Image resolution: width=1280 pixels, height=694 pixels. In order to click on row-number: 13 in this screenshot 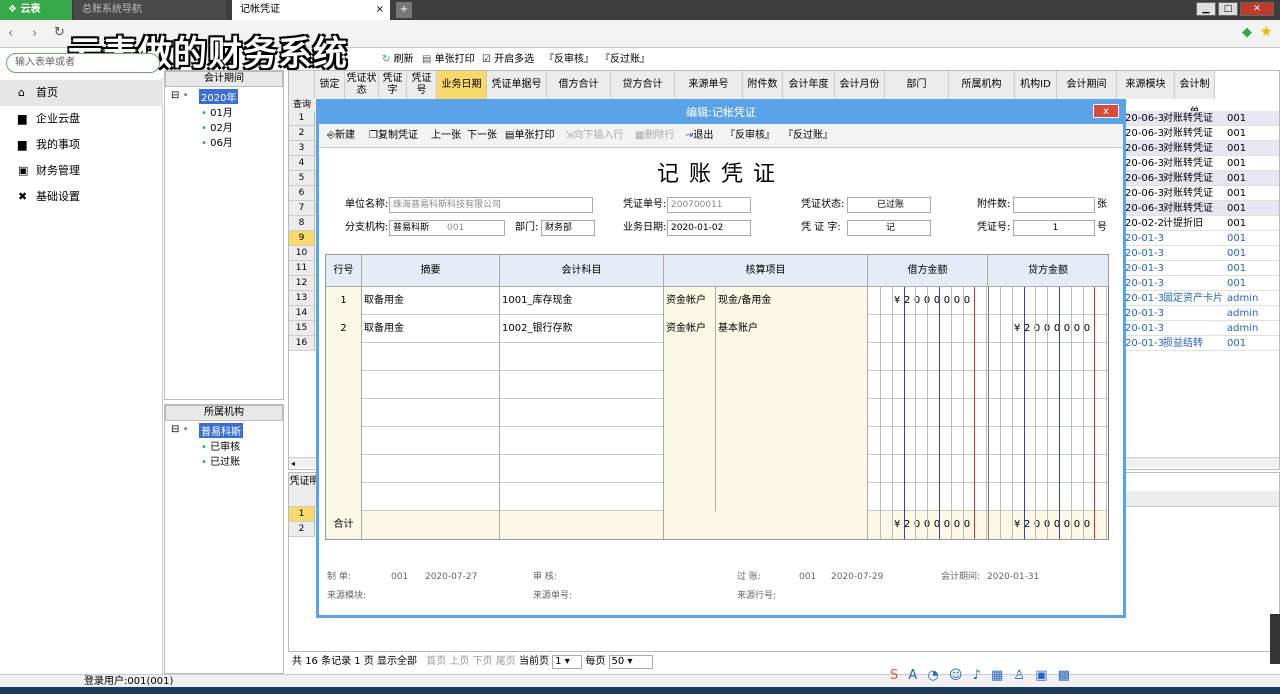, I will do `click(302, 298)`.